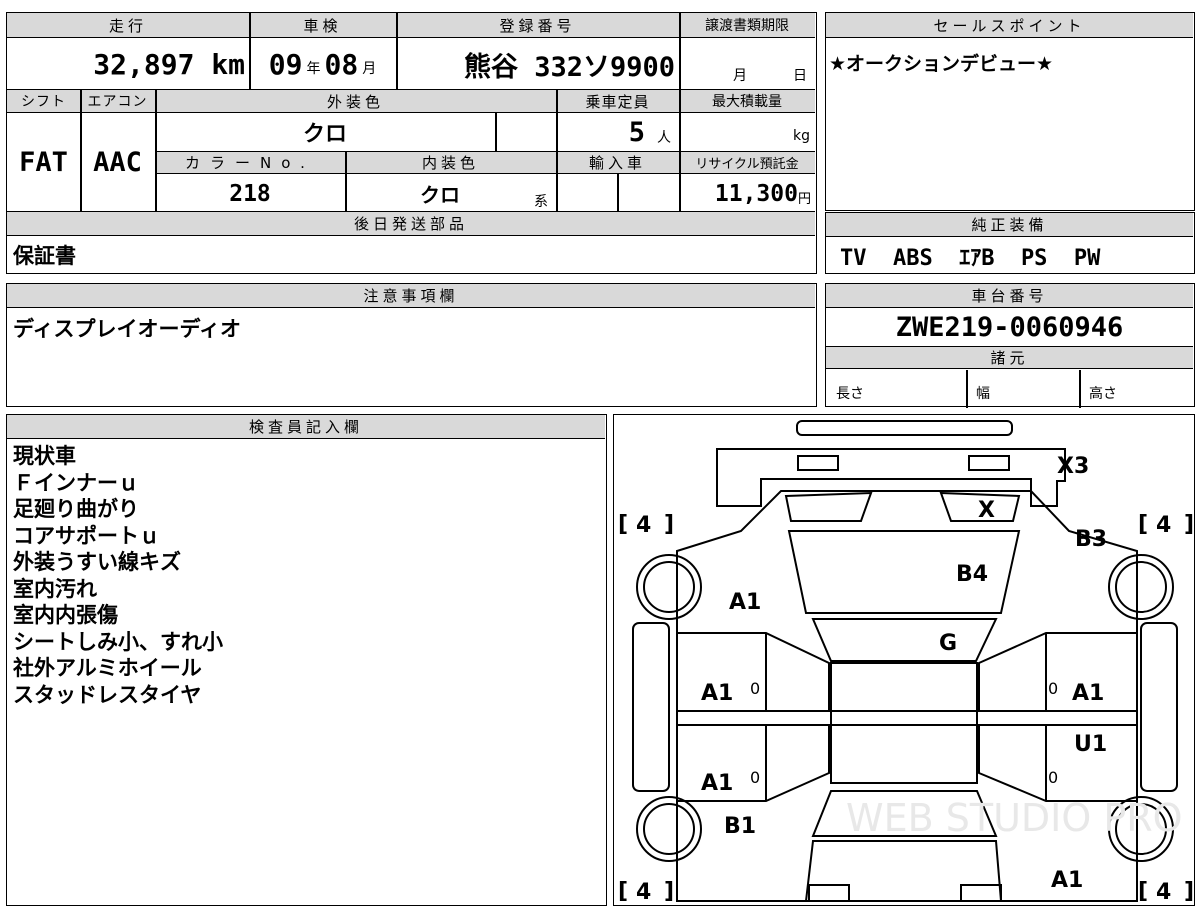 This screenshot has height=906, width=1200. Describe the element at coordinates (1189, 524) in the screenshot. I see `tire-bracket-fr: ]` at that location.